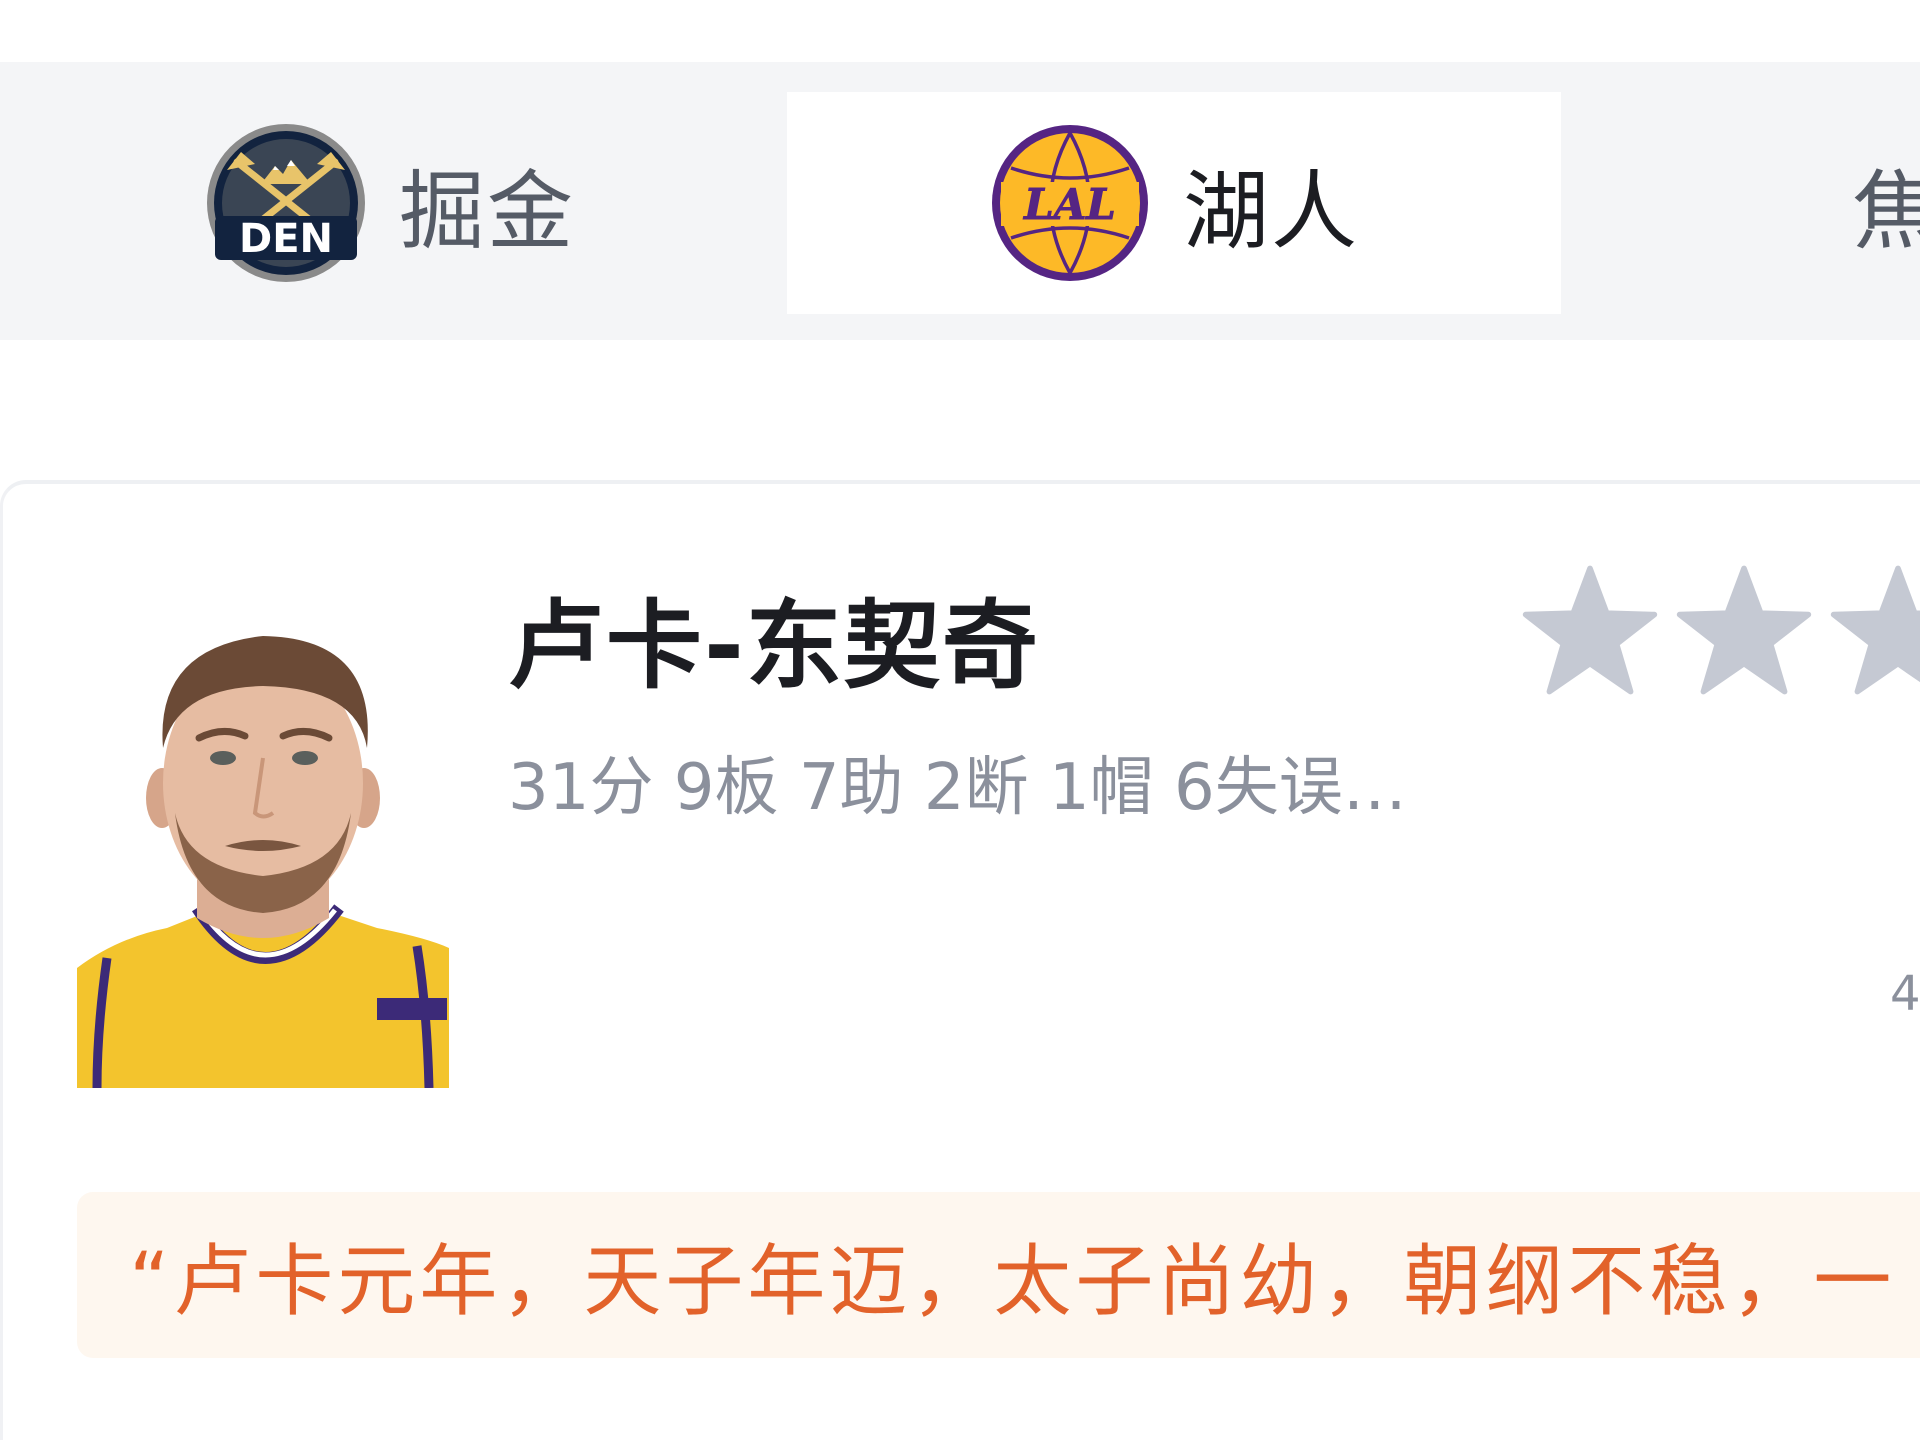 The height and width of the screenshot is (1440, 1920). I want to click on quote-text: “卢卡元年，天子年迈，太子尚幼，朝纲不稳，一, so click(1012, 1282).